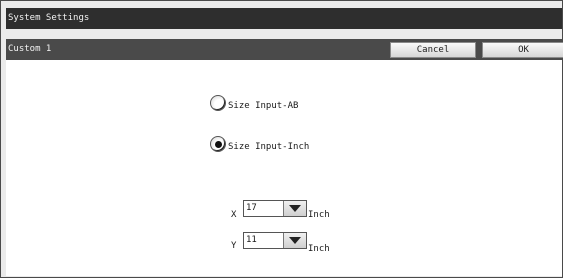 The image size is (563, 278). I want to click on y-label: Y, so click(234, 246).